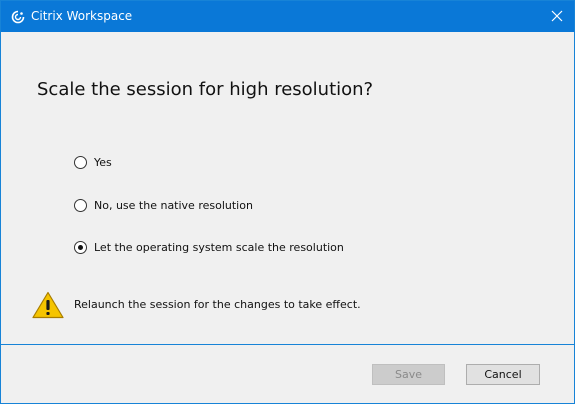 Image resolution: width=575 pixels, height=404 pixels. Describe the element at coordinates (287, 344) in the screenshot. I see `footer-separator` at that location.